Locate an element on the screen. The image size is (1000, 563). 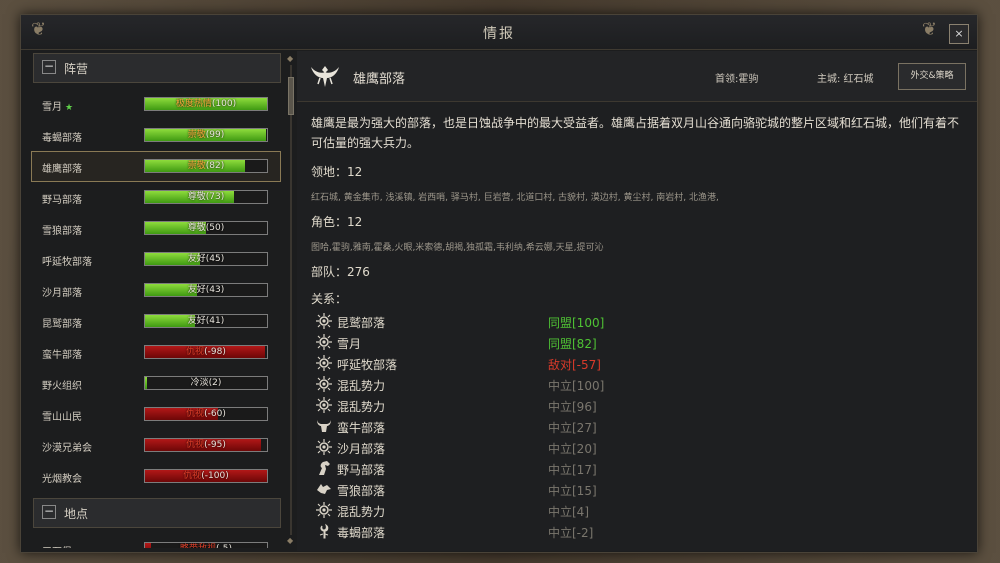
reputation-text: 仇视(-95) is located at coordinates (206, 445).